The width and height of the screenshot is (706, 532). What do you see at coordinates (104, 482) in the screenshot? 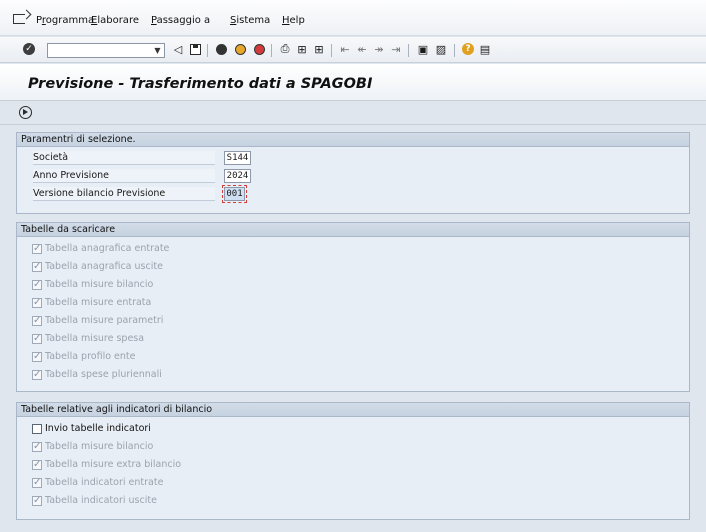
I see `checkbox-label: Tabella indicatori entrate` at bounding box center [104, 482].